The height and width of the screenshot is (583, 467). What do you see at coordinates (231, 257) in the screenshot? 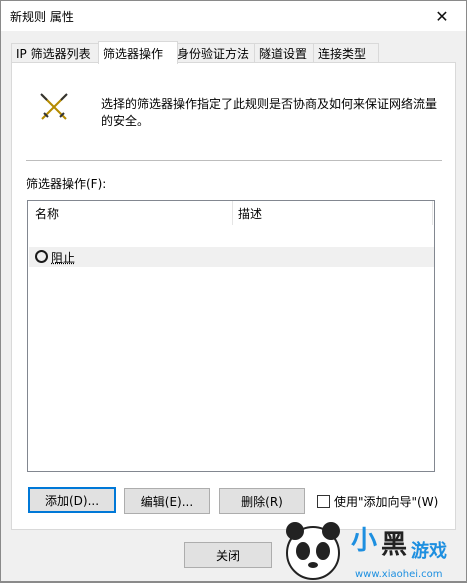
I see `list-item: 阻止` at bounding box center [231, 257].